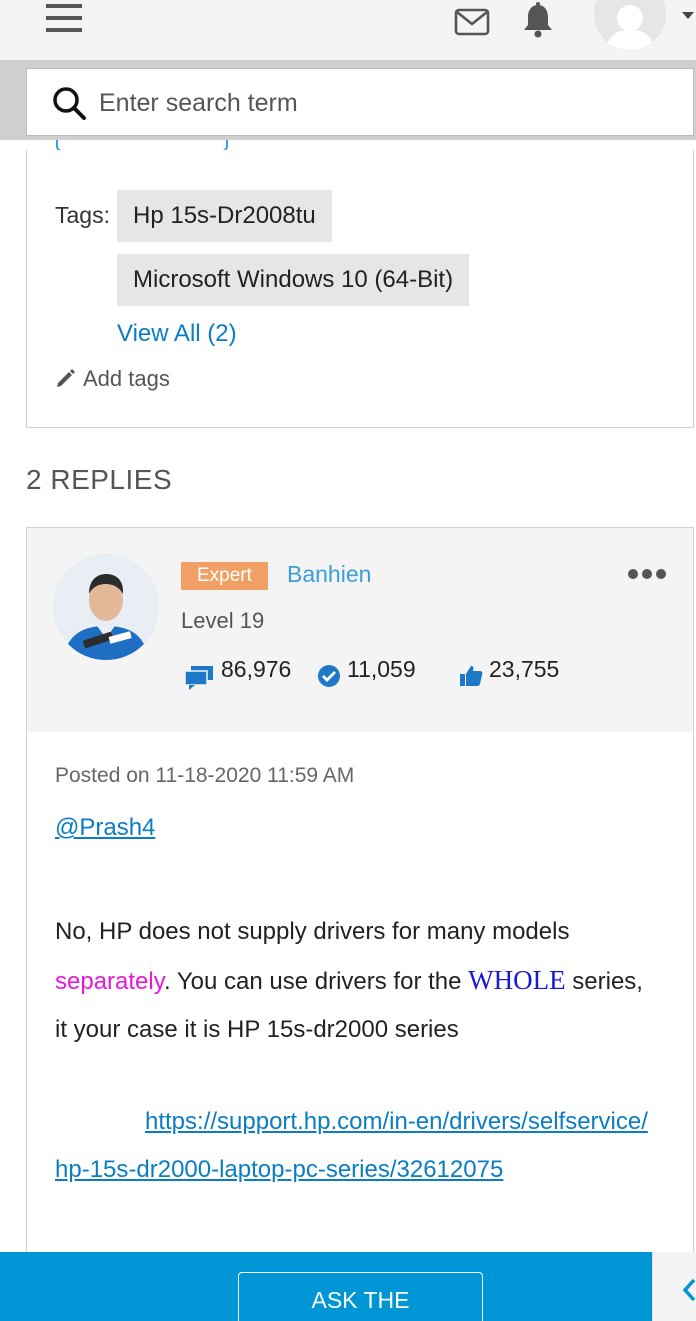 This screenshot has width=696, height=1321. Describe the element at coordinates (316, 981) in the screenshot. I see `post-text: . You can use drivers for the` at that location.